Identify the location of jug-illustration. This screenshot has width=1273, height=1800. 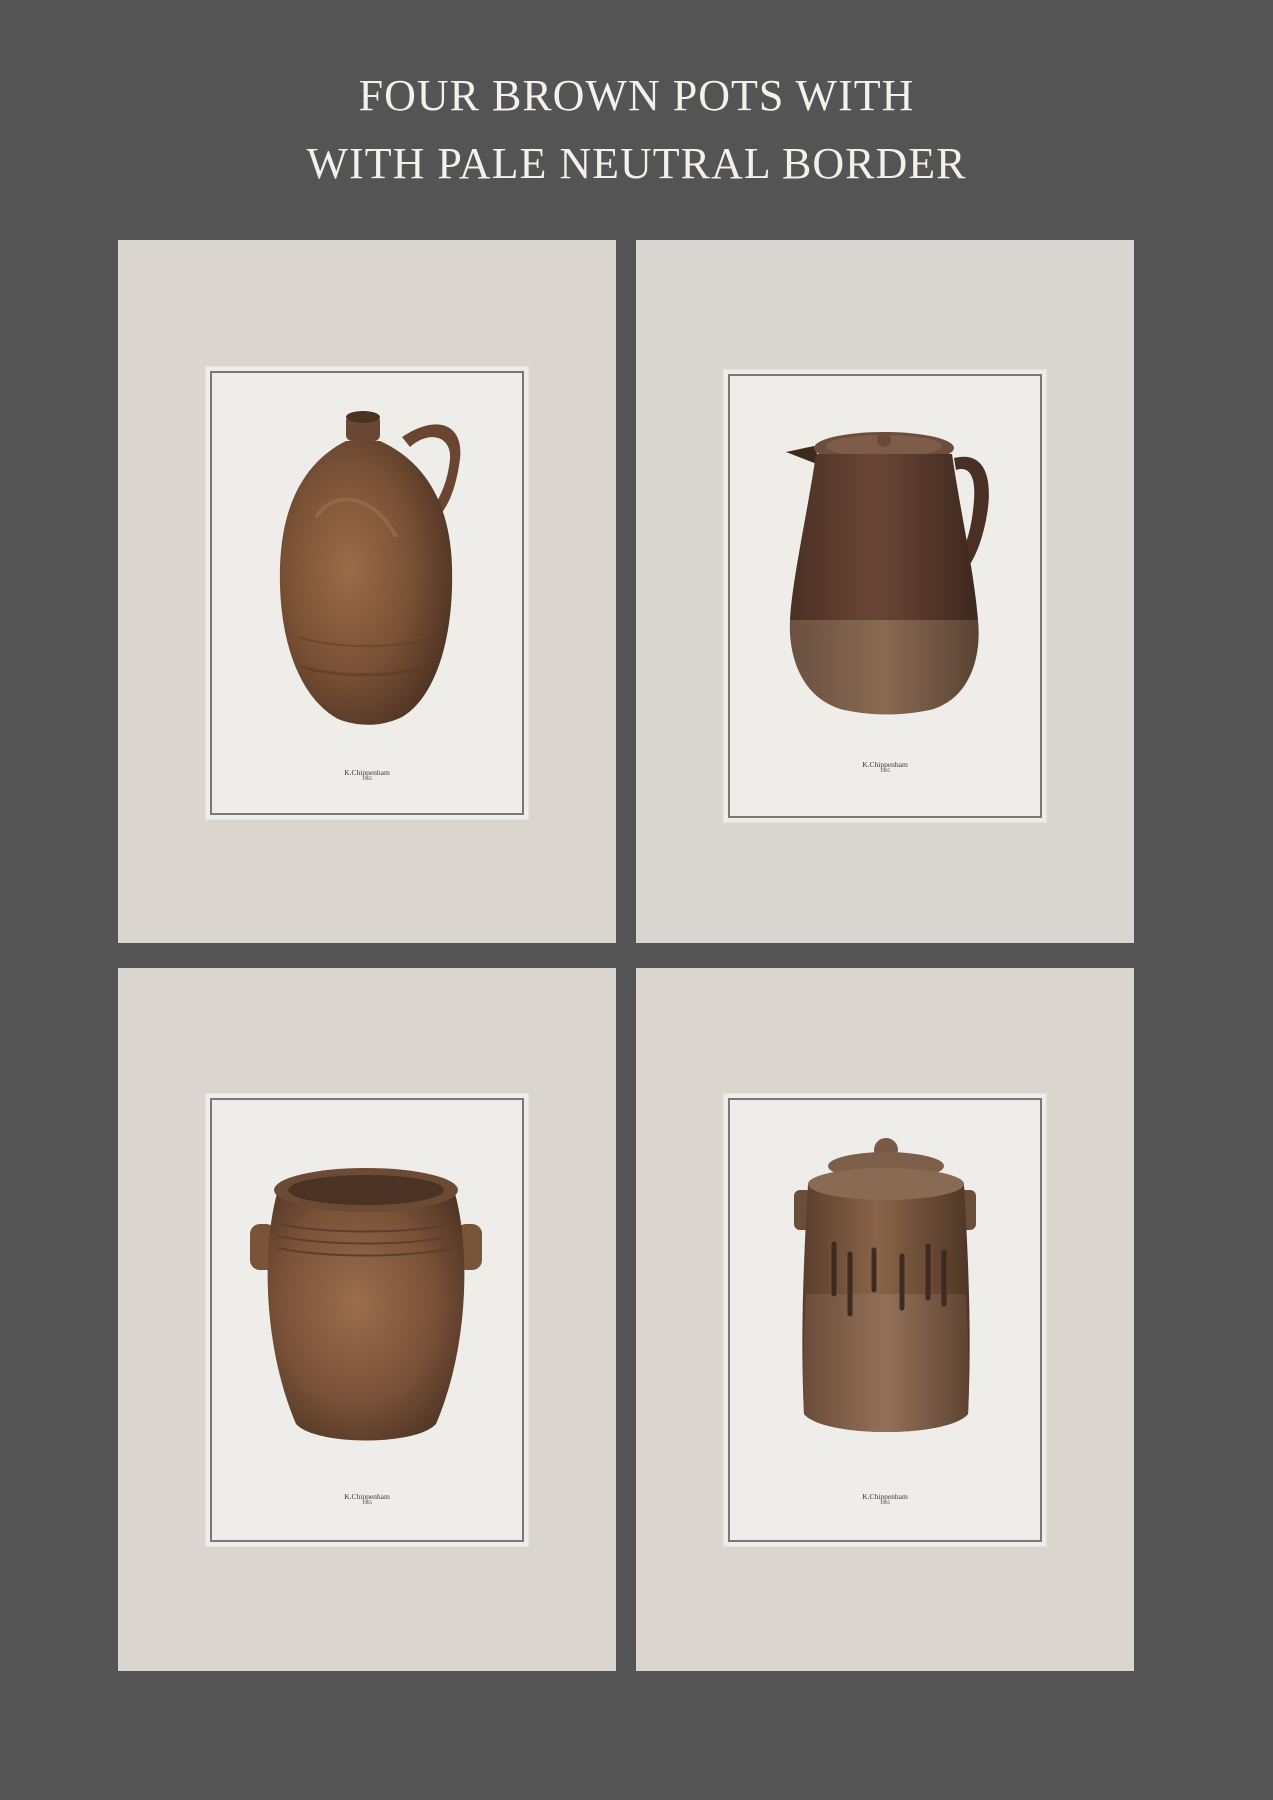
(370, 568).